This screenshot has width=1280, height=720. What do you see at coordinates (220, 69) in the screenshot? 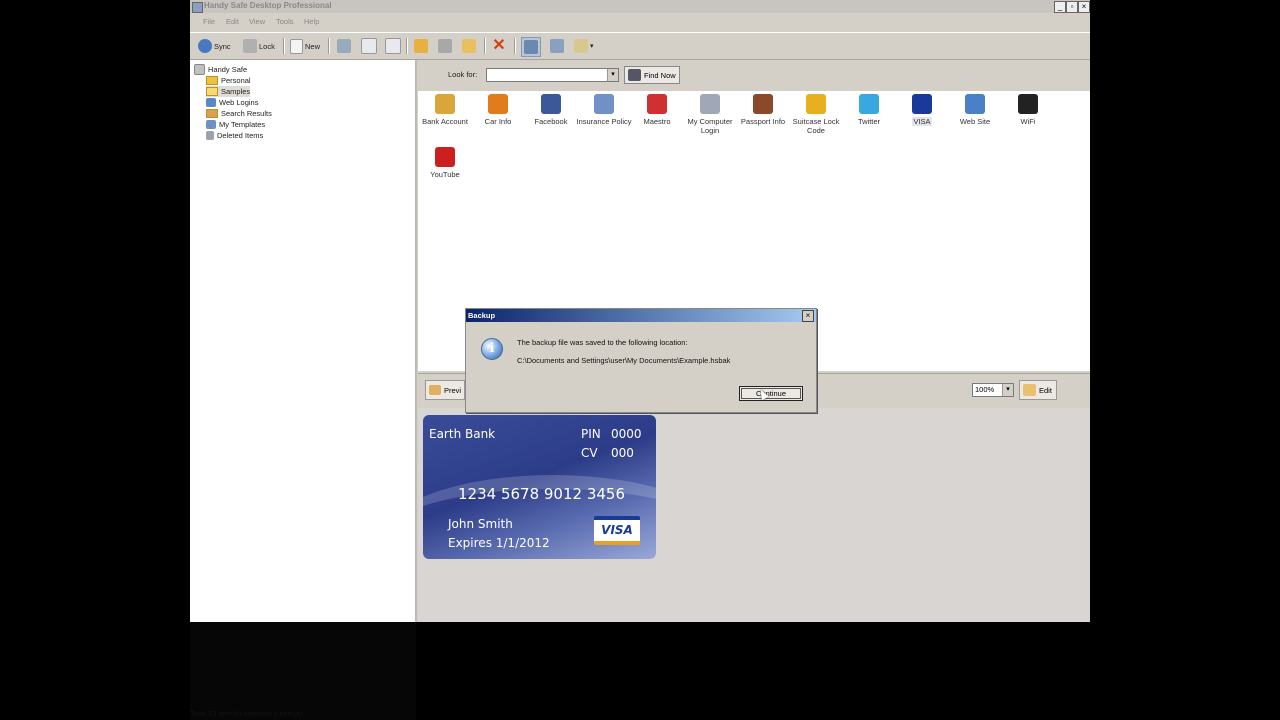
I see `tree-root: Handy Safe` at bounding box center [220, 69].